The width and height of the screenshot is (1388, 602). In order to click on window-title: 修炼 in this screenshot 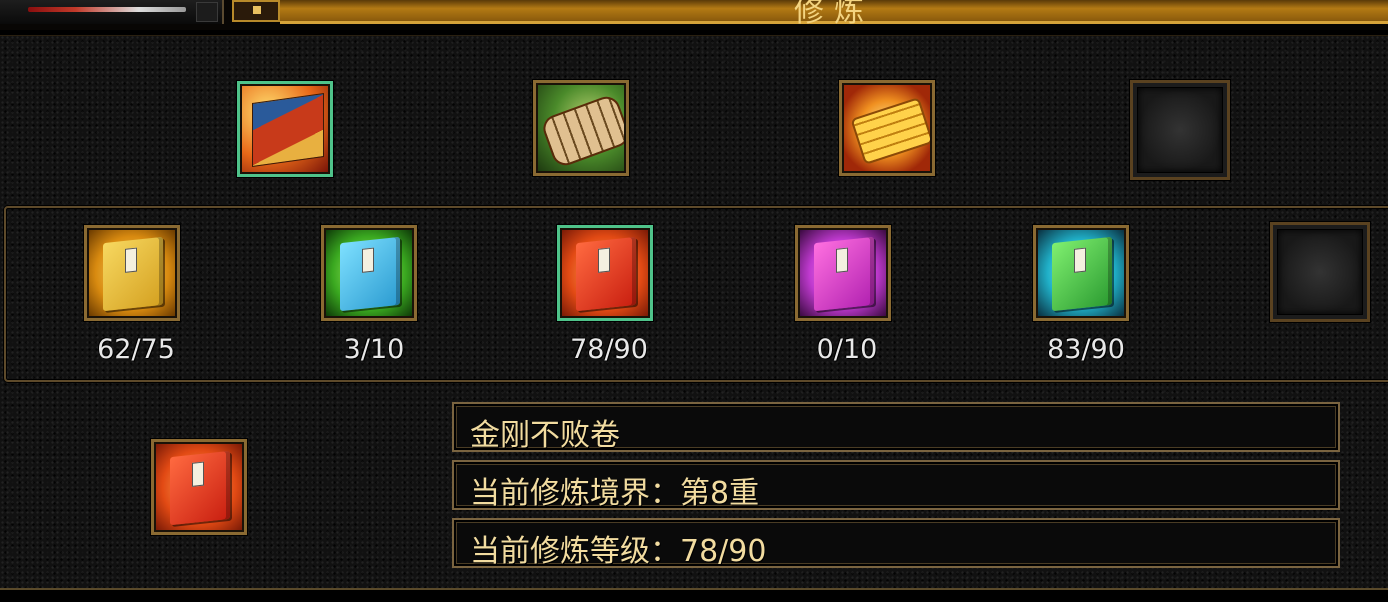, I will do `click(834, 14)`.